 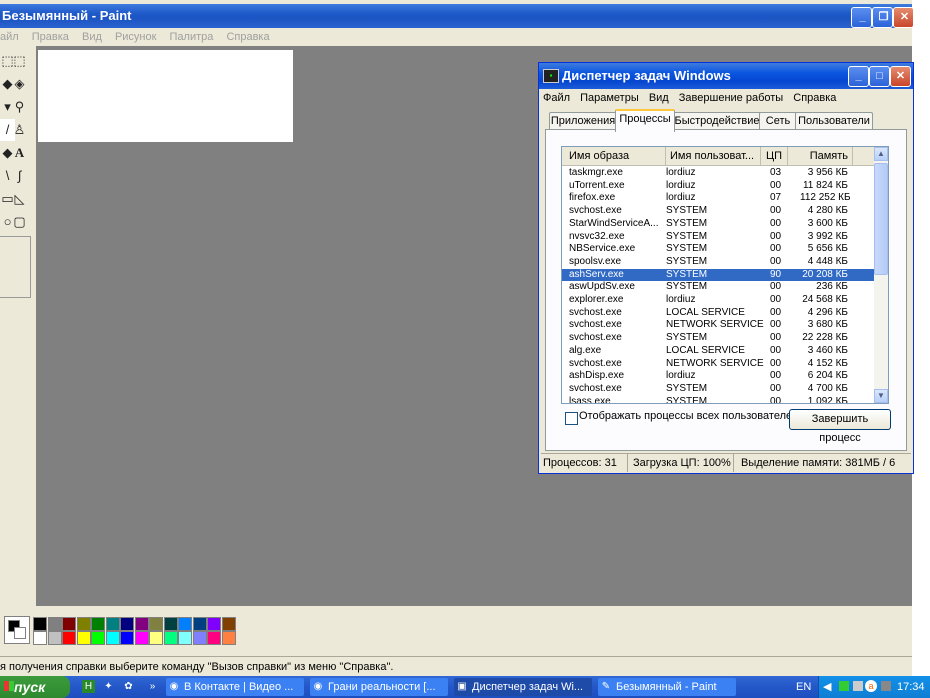 What do you see at coordinates (814, 98) in the screenshot?
I see `tm-menu-help: Справка` at bounding box center [814, 98].